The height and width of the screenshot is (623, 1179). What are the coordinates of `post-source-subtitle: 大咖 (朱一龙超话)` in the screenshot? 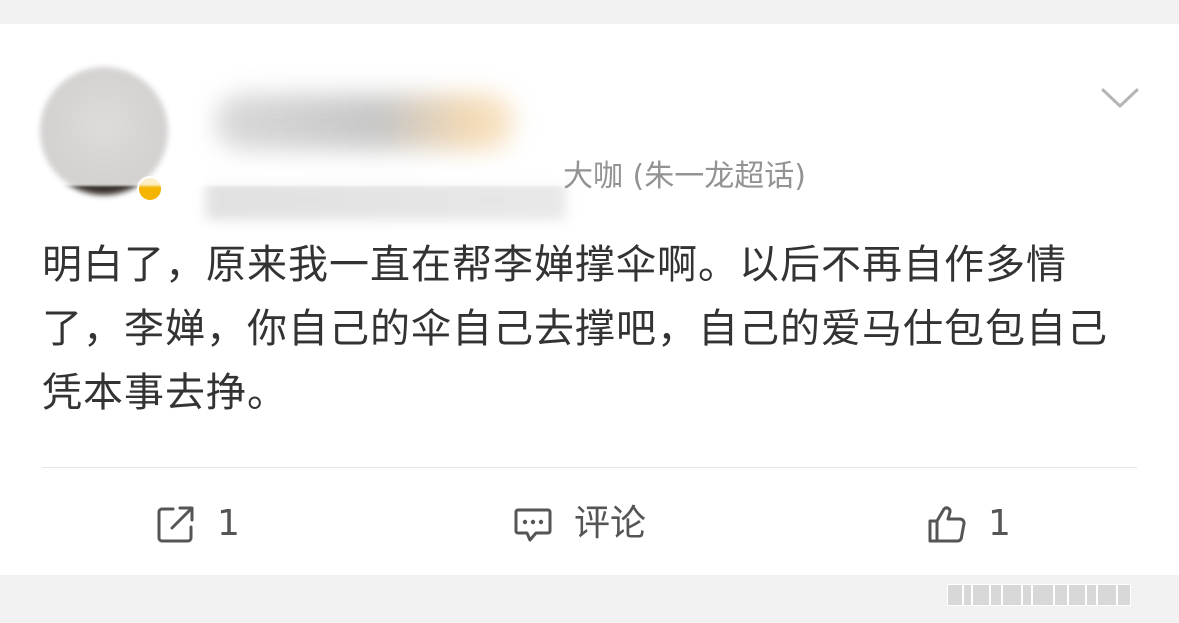 It's located at (684, 177).